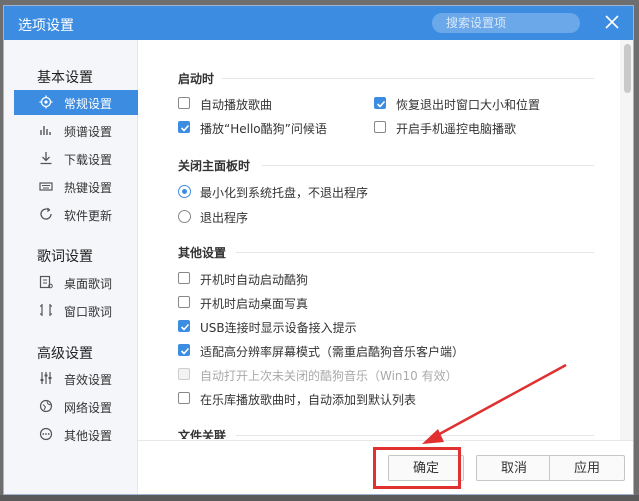 The height and width of the screenshot is (501, 639). I want to click on annotation-arrow-icon, so click(494, 403).